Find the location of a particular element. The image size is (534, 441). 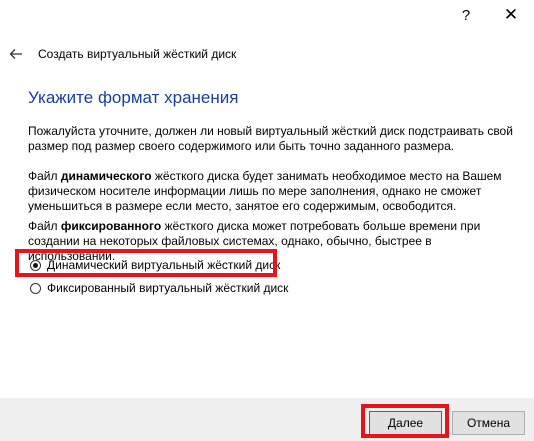

help-button: ? is located at coordinates (466, 15).